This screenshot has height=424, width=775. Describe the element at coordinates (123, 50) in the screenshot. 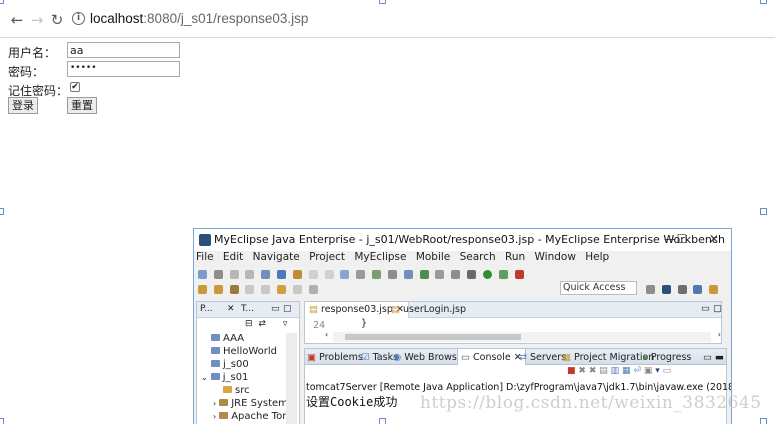

I see `username-input: aa` at that location.